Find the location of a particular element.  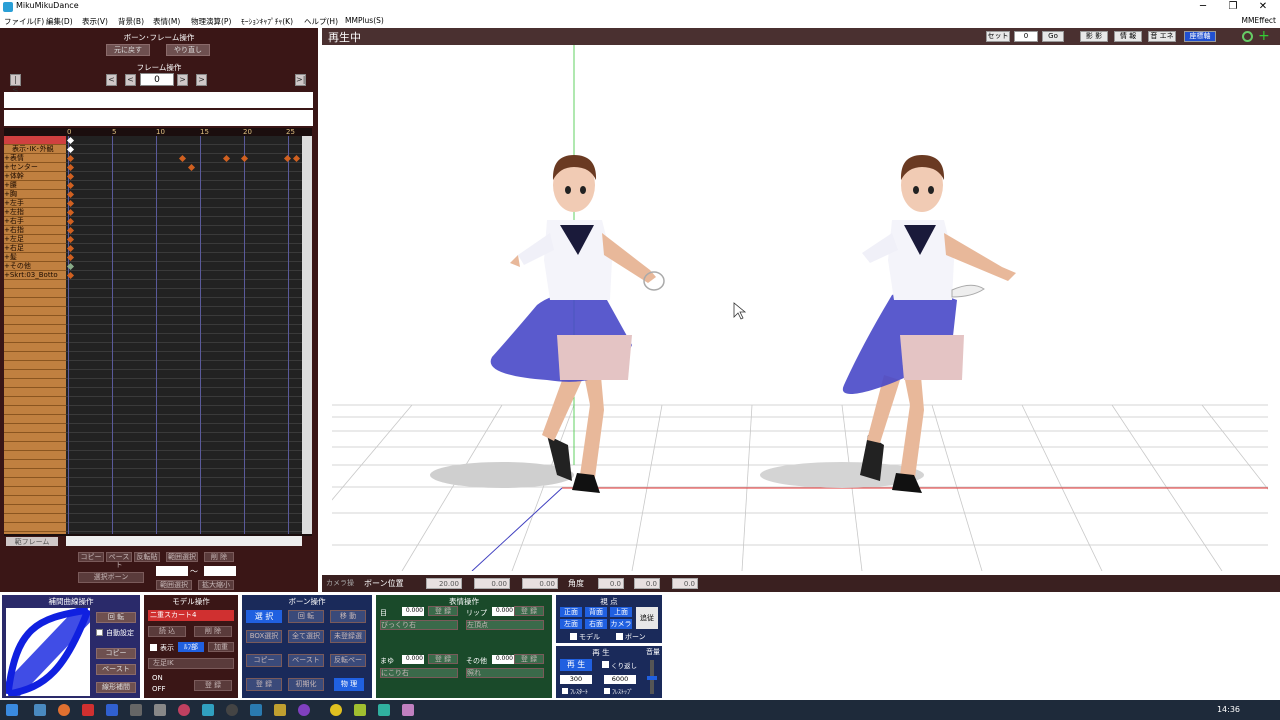

redo-button: やり直し is located at coordinates (188, 50).